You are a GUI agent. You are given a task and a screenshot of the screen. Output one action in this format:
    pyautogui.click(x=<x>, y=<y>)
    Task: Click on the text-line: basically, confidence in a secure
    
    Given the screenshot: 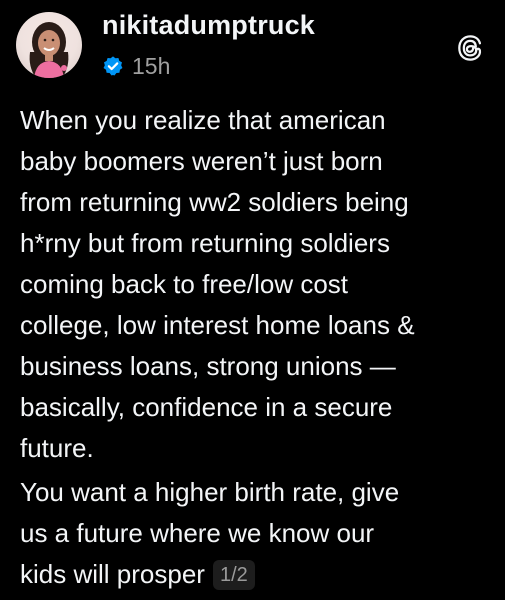 What is the action you would take?
    pyautogui.click(x=206, y=407)
    